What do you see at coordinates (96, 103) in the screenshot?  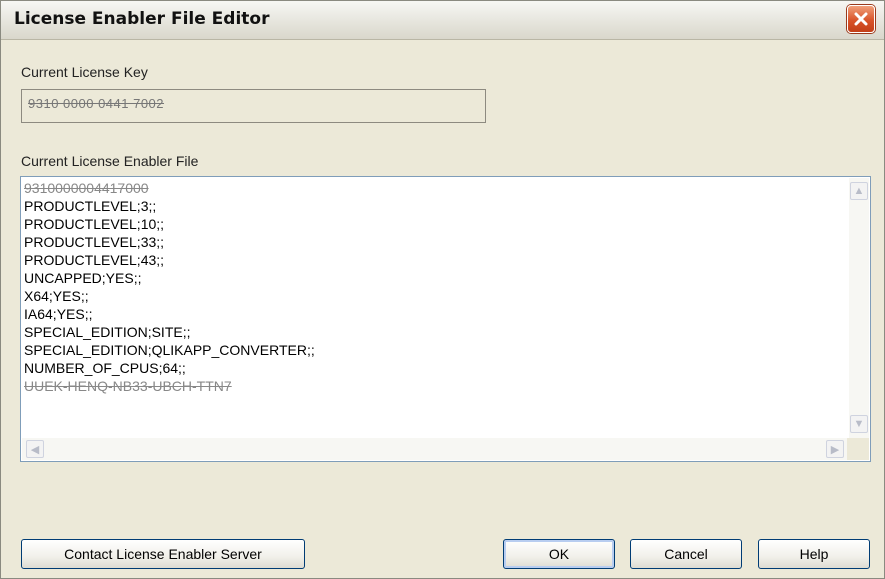 I see `license-key-value: 9310 0000 0441 7002` at bounding box center [96, 103].